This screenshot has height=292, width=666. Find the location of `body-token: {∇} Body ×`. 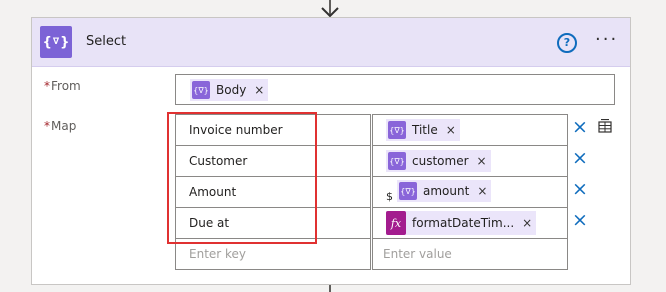

body-token: {∇} Body × is located at coordinates (229, 90).